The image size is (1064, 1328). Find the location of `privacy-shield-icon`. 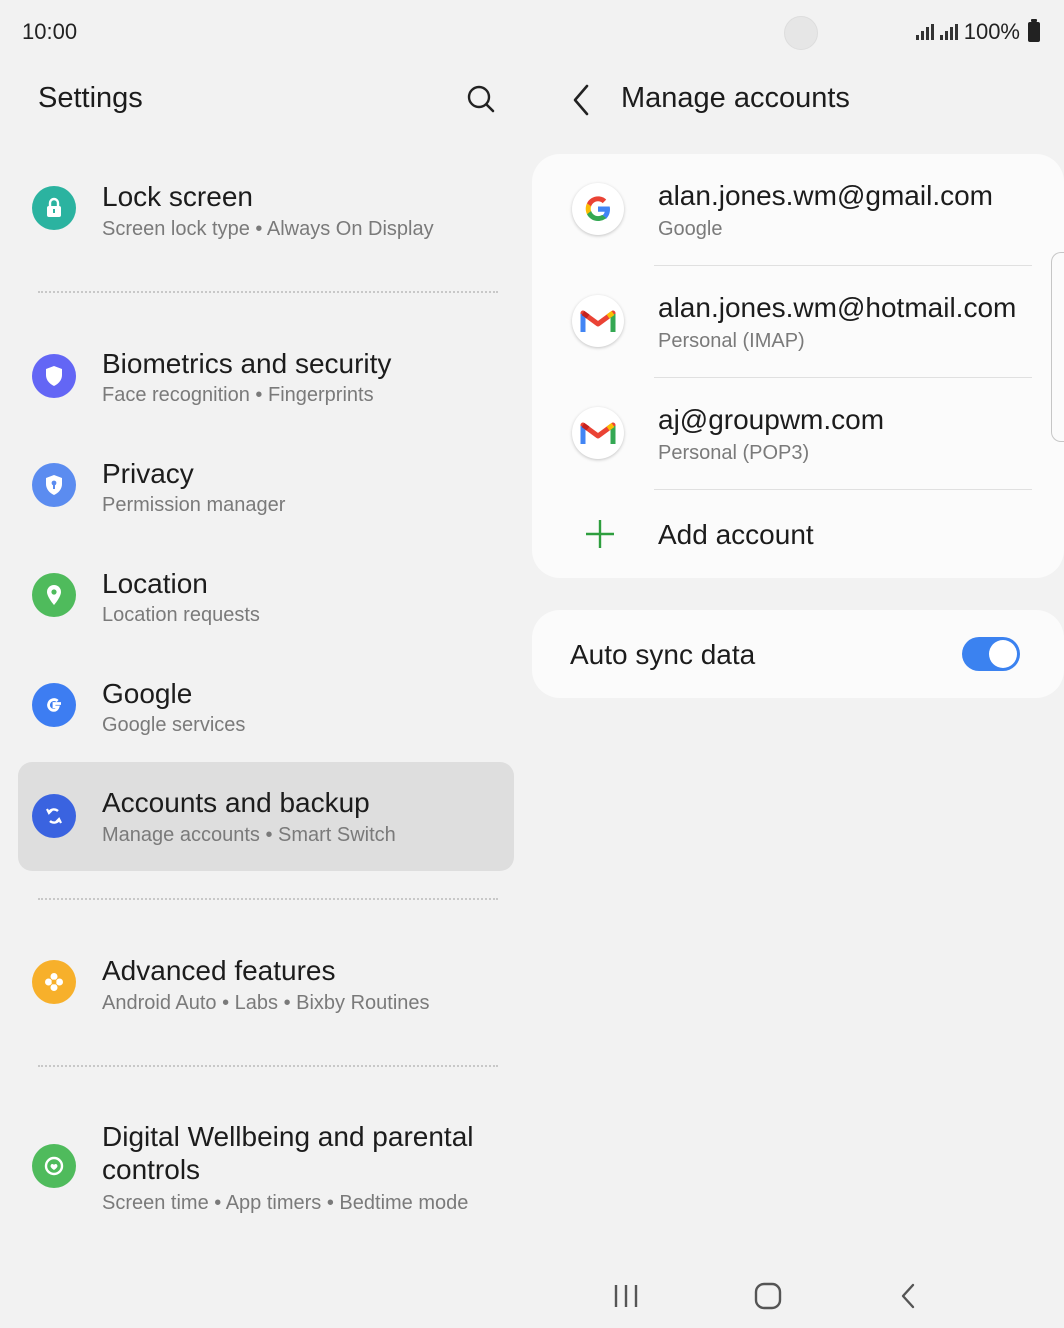

privacy-shield-icon is located at coordinates (54, 485).